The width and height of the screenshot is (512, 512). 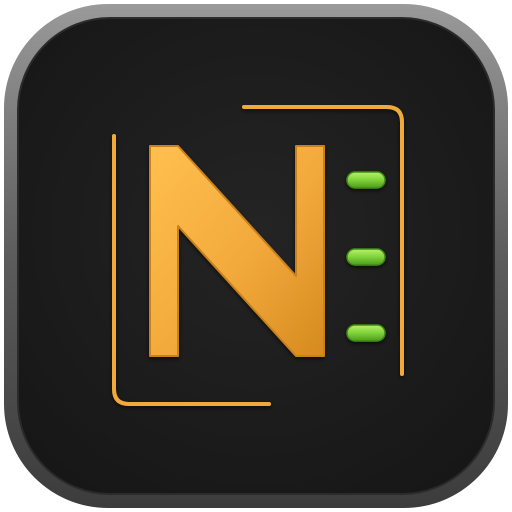 I want to click on indicator-dot-middle, so click(x=366, y=257).